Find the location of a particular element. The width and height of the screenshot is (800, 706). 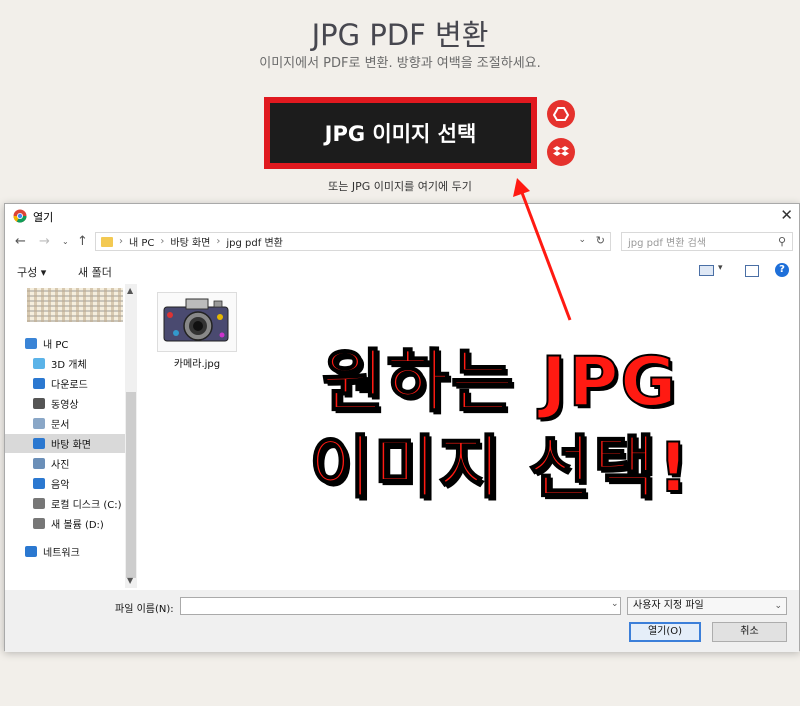

command-bar: 구성 ▾ 새 폴더 ▾ ? is located at coordinates (402, 270).